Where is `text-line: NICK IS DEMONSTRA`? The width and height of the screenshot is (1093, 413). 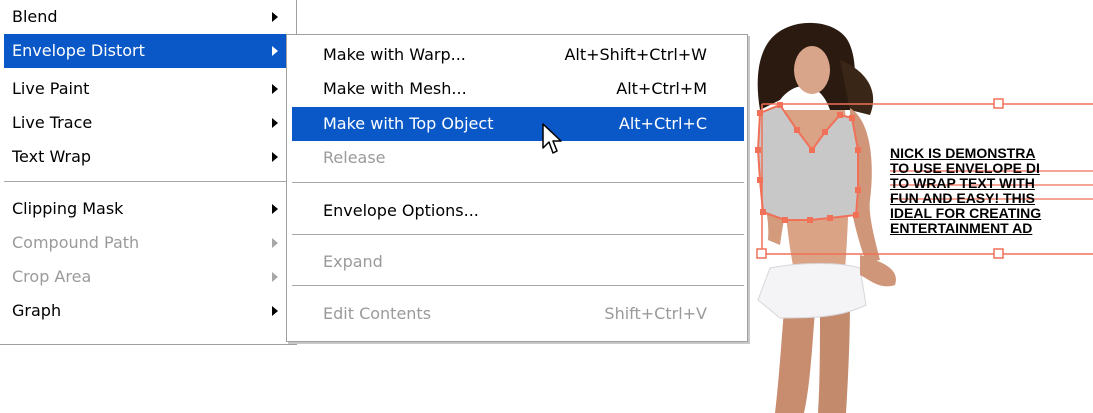
text-line: NICK IS DEMONSTRA is located at coordinates (963, 153).